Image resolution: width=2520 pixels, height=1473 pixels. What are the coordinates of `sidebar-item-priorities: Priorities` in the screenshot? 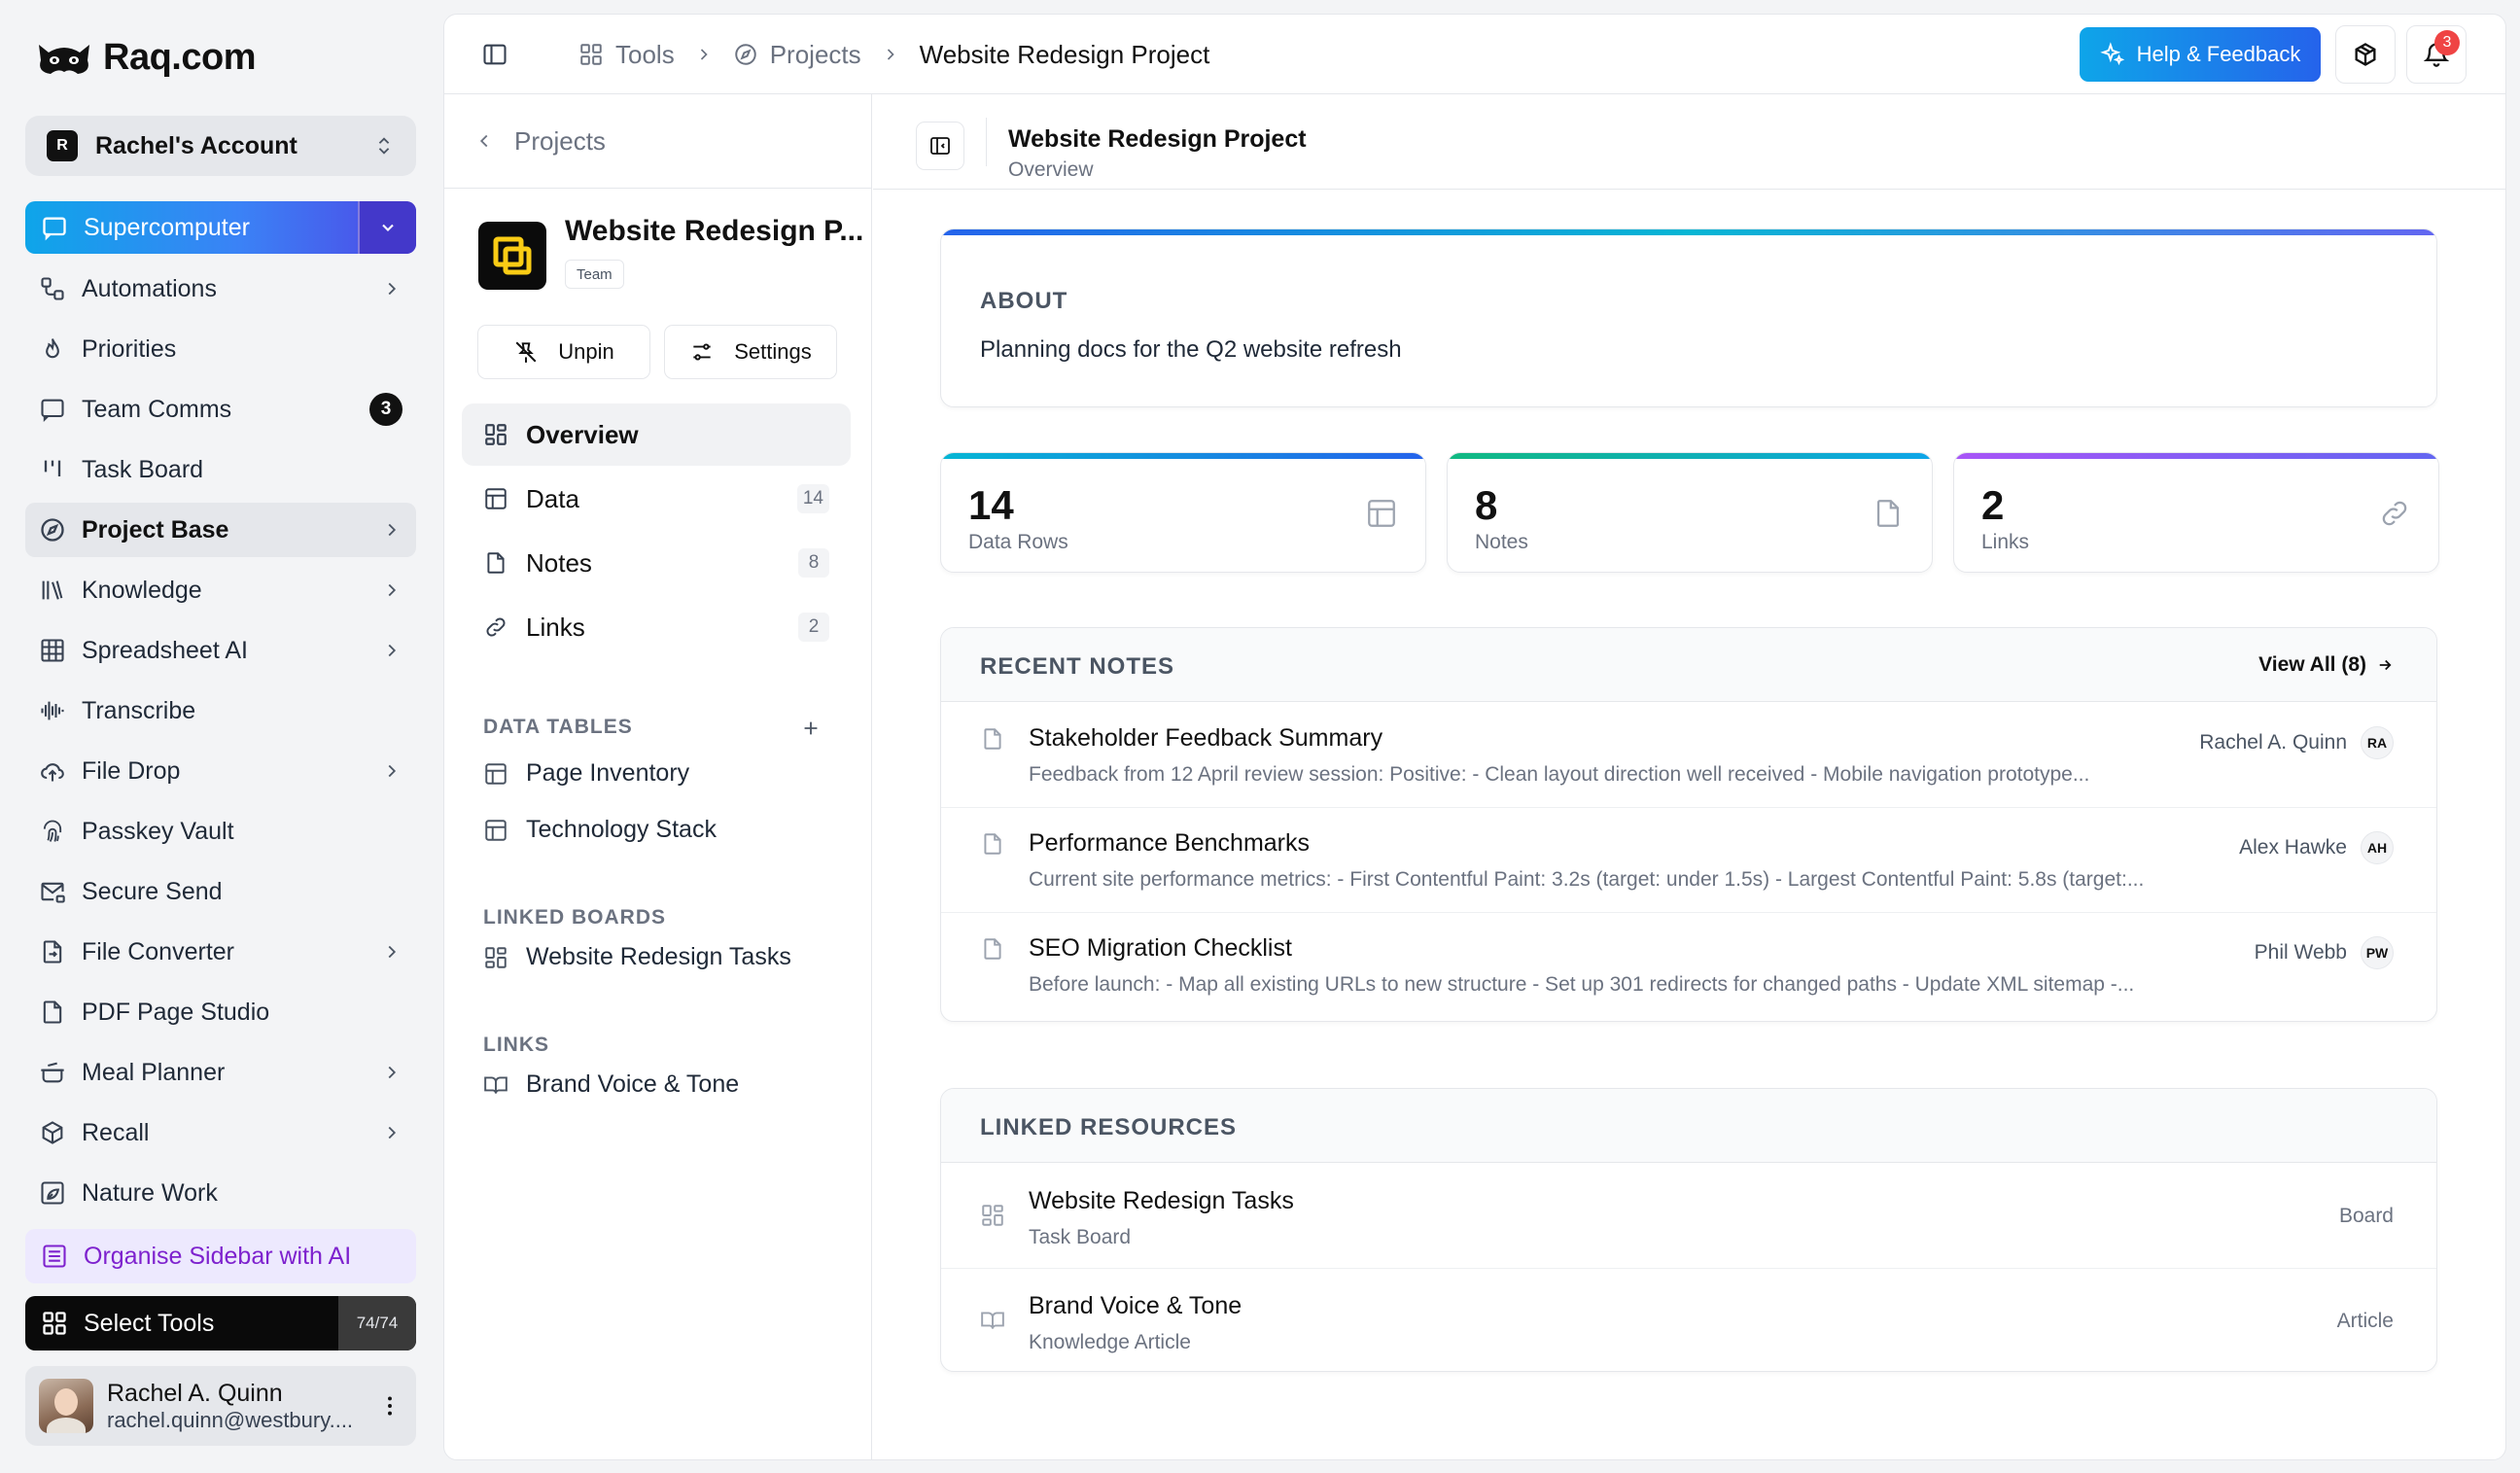 It's located at (220, 349).